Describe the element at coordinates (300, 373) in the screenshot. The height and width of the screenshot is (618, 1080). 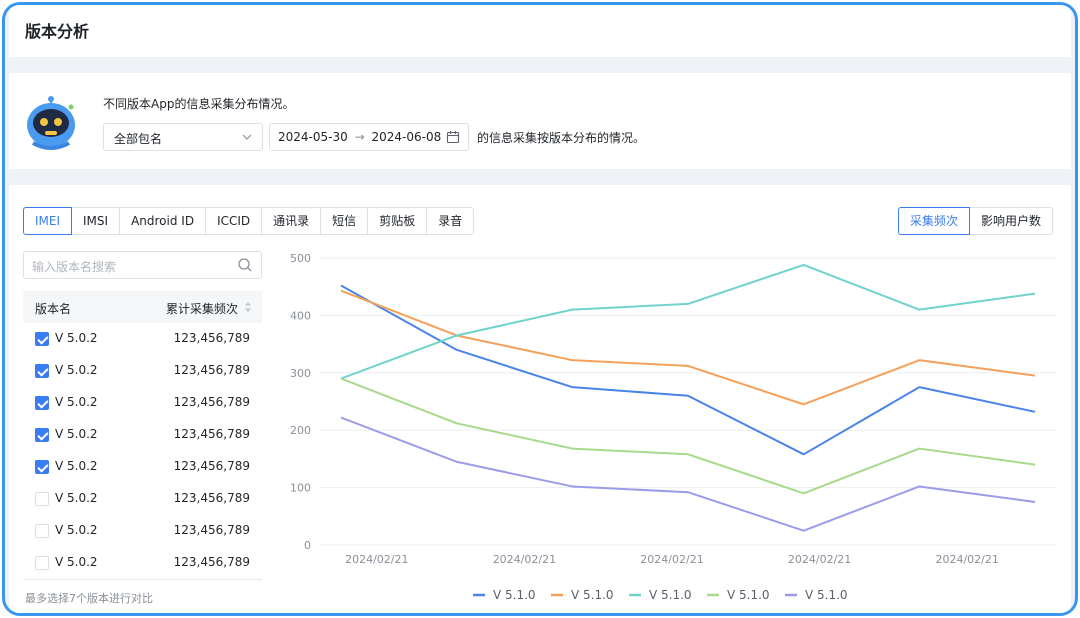
I see `y-tick-label: 300` at that location.